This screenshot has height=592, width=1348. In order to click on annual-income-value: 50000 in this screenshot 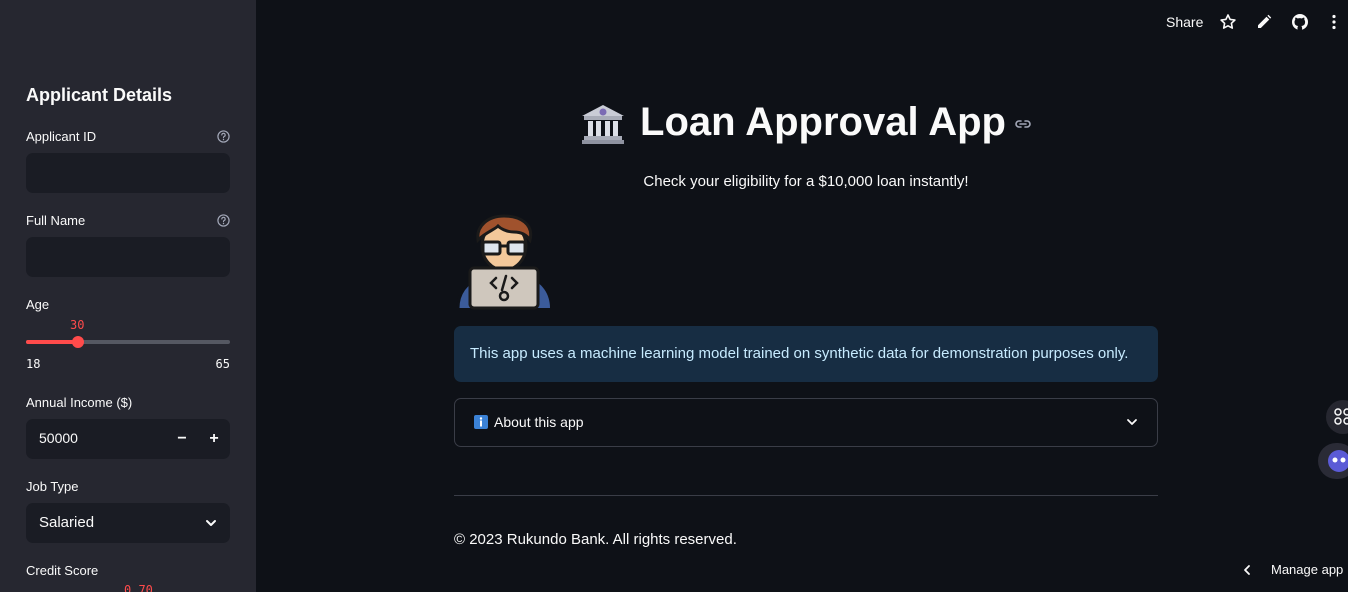, I will do `click(58, 438)`.